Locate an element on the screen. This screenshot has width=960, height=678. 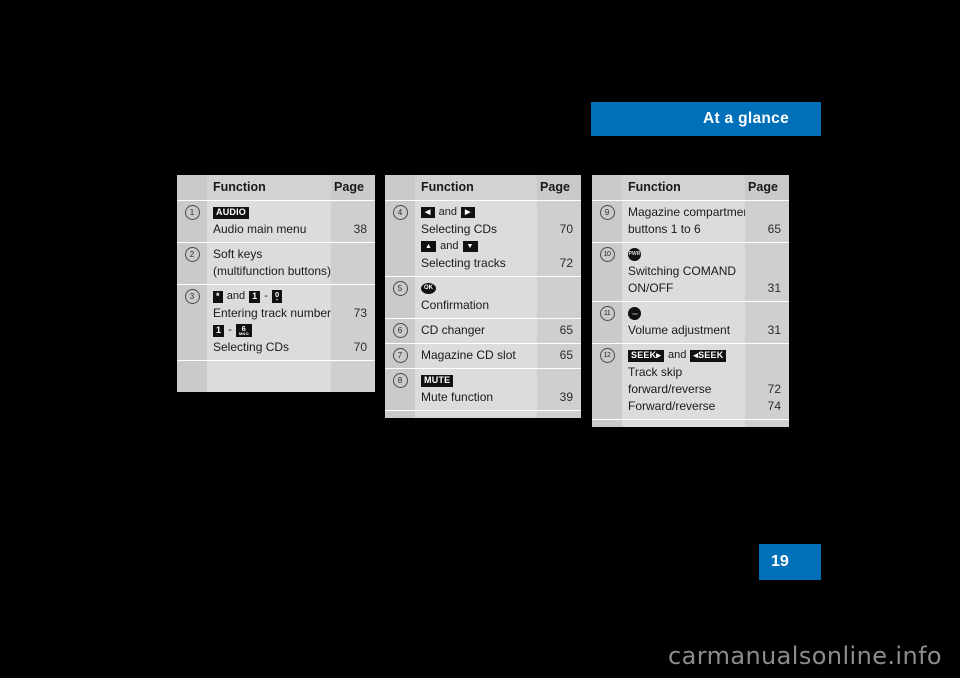
function-text-line: Mute function is located at coordinates (457, 397).